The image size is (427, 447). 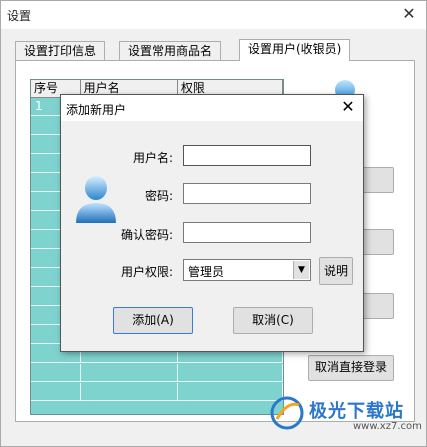 I want to click on watermark: 极光下载站 www.xz7.com, so click(x=345, y=415).